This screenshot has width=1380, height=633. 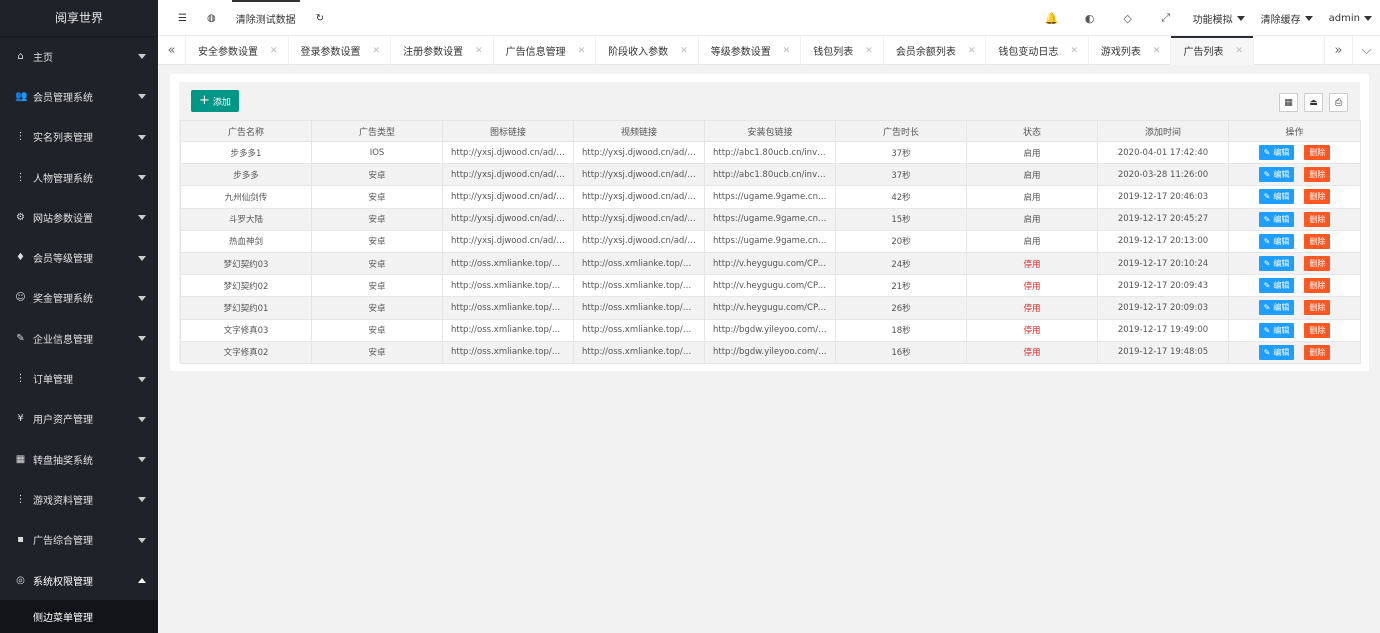 What do you see at coordinates (177, 18) in the screenshot?
I see `menu-toggle-icon: ☰` at bounding box center [177, 18].